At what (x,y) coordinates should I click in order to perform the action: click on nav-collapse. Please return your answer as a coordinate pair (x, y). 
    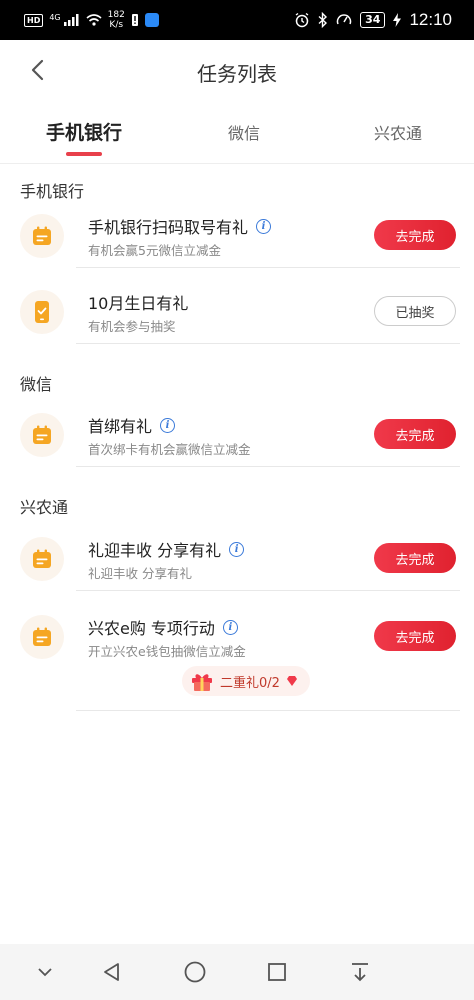
    Looking at the image, I should click on (45, 972).